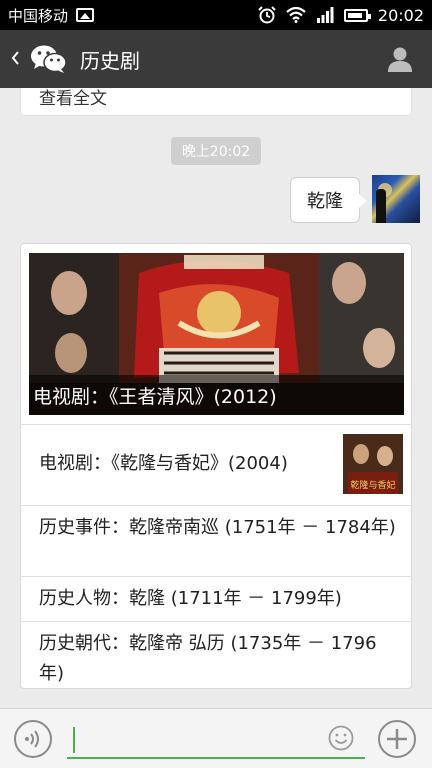  What do you see at coordinates (372, 485) in the screenshot?
I see `thumbnail-caption: 乾隆与香妃` at bounding box center [372, 485].